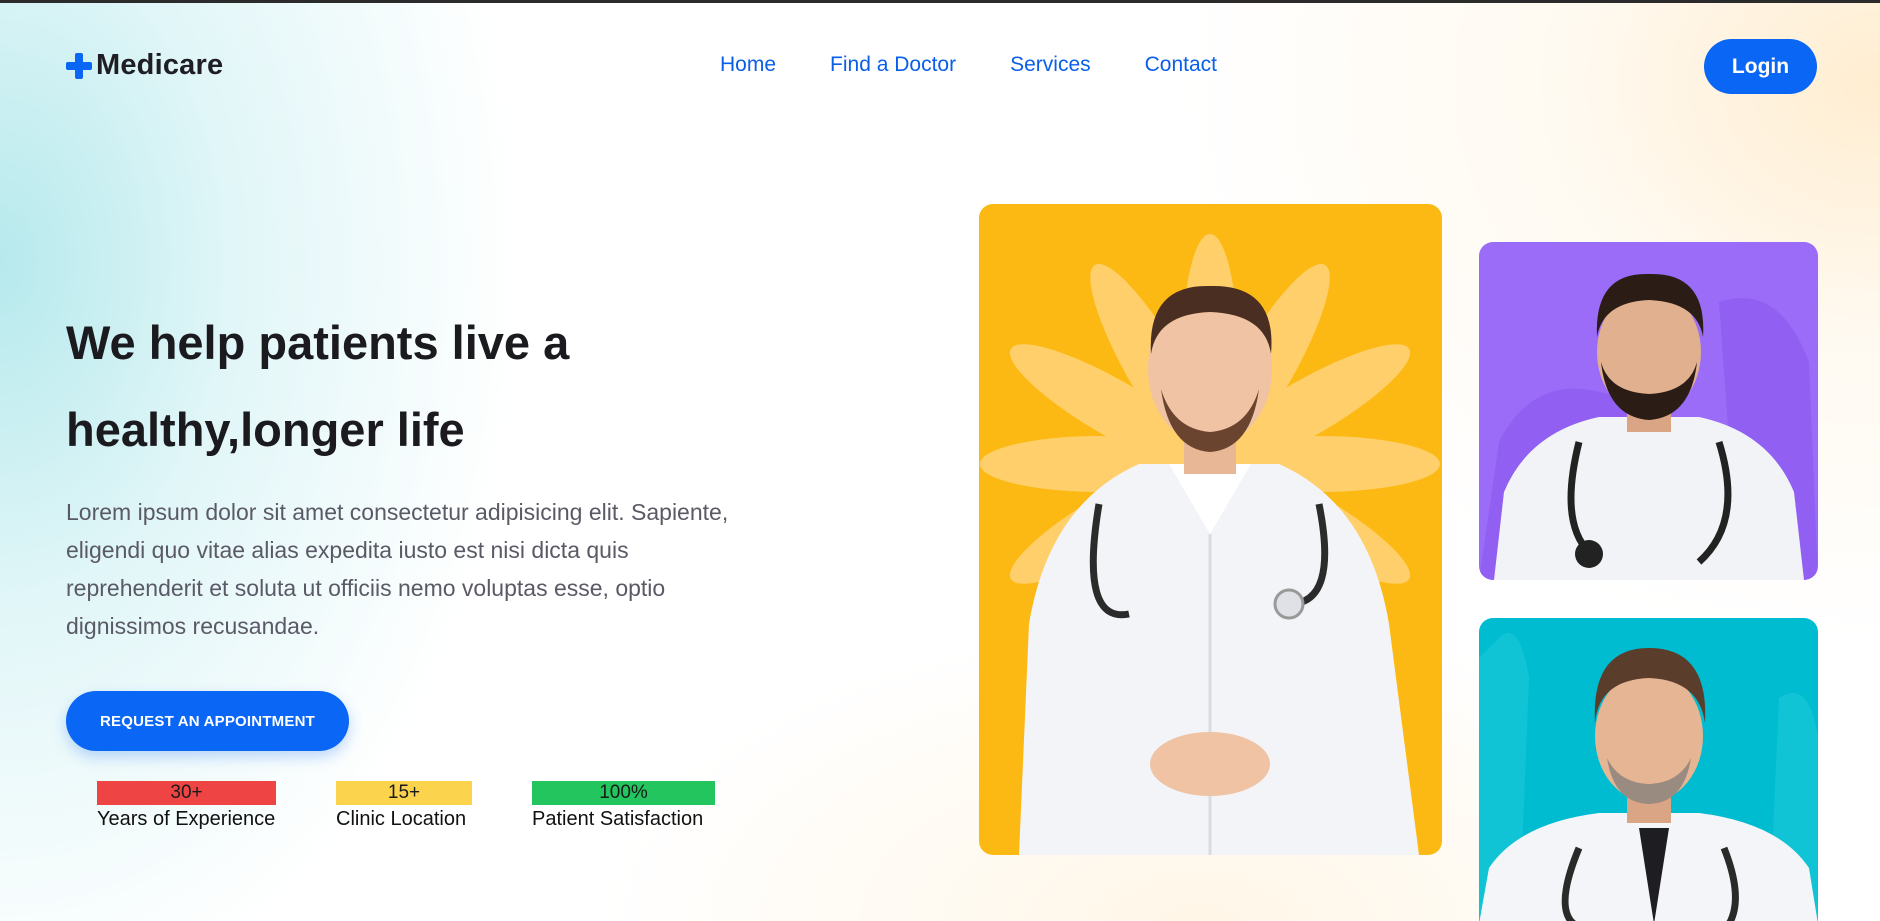  I want to click on main-nav: Home Find a Doctor Services Contact, so click(968, 65).